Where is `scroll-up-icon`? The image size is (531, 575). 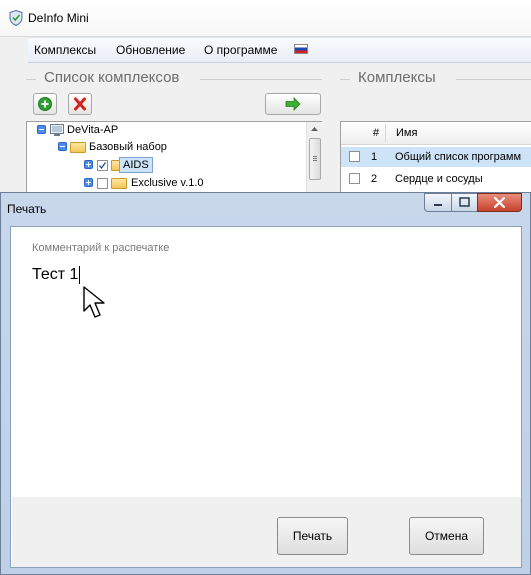
scroll-up-icon is located at coordinates (314, 129).